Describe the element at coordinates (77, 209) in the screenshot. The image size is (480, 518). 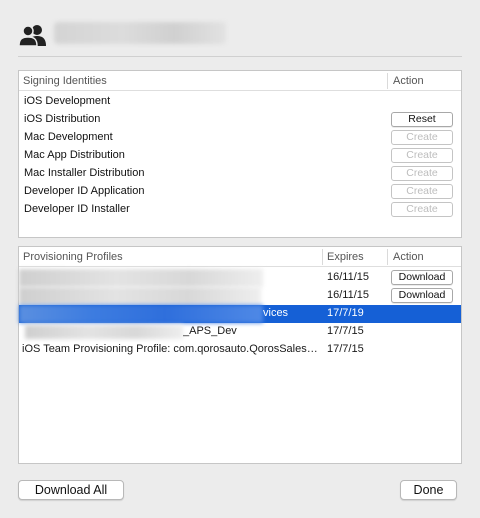
I see `identity-name: Developer ID Installer` at that location.